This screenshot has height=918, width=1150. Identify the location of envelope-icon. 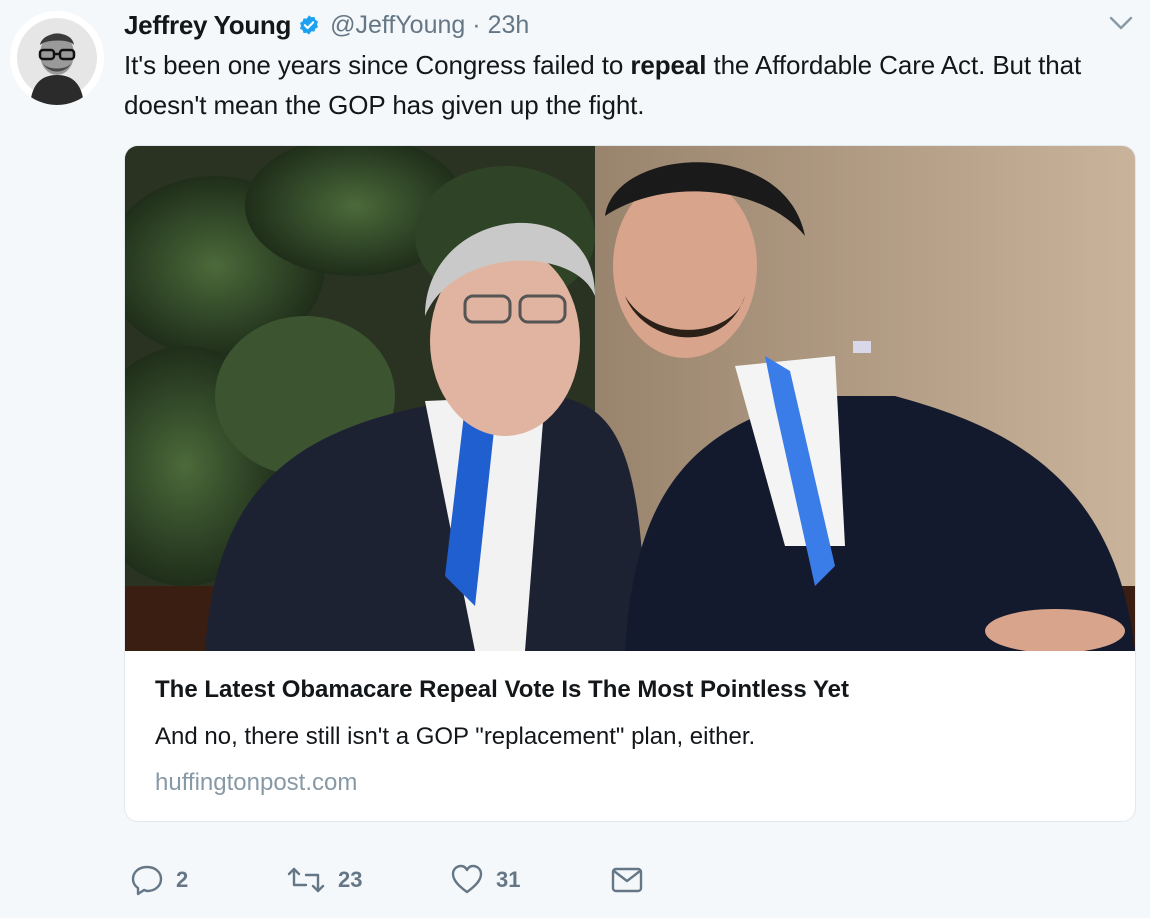
(627, 880).